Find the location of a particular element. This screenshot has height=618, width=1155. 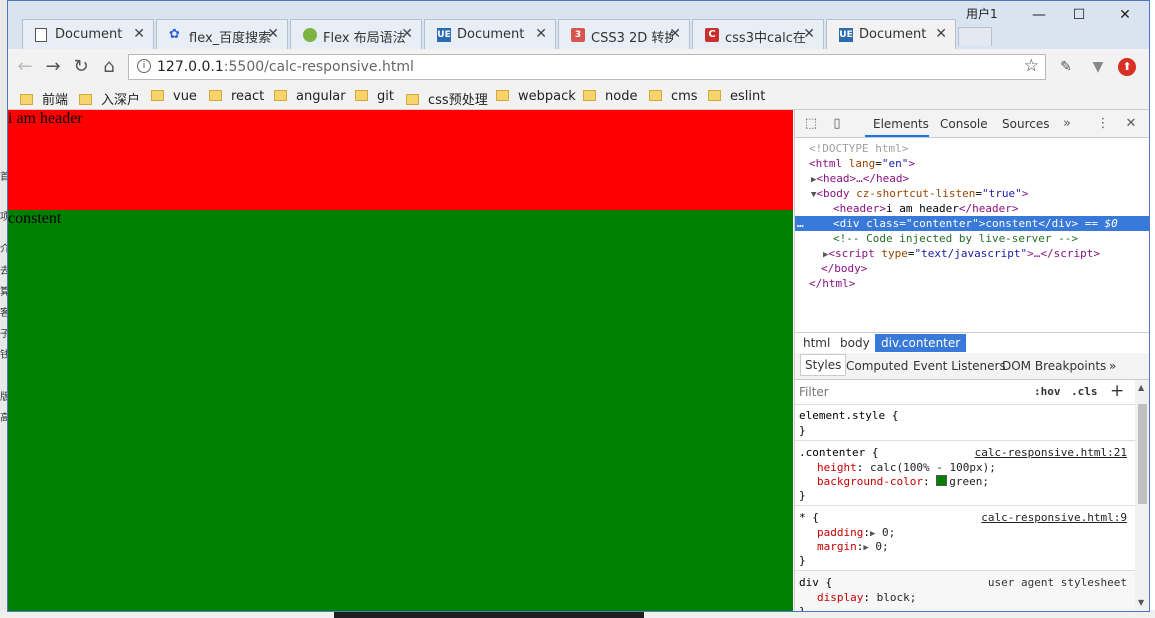

tab-elements: Elements is located at coordinates (901, 124).